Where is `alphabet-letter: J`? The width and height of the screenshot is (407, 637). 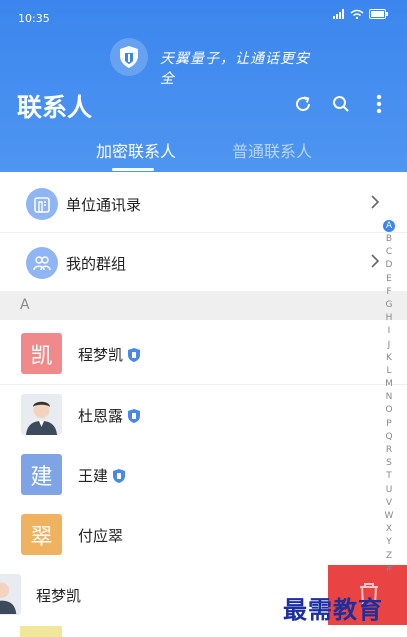
alphabet-letter: J is located at coordinates (389, 345).